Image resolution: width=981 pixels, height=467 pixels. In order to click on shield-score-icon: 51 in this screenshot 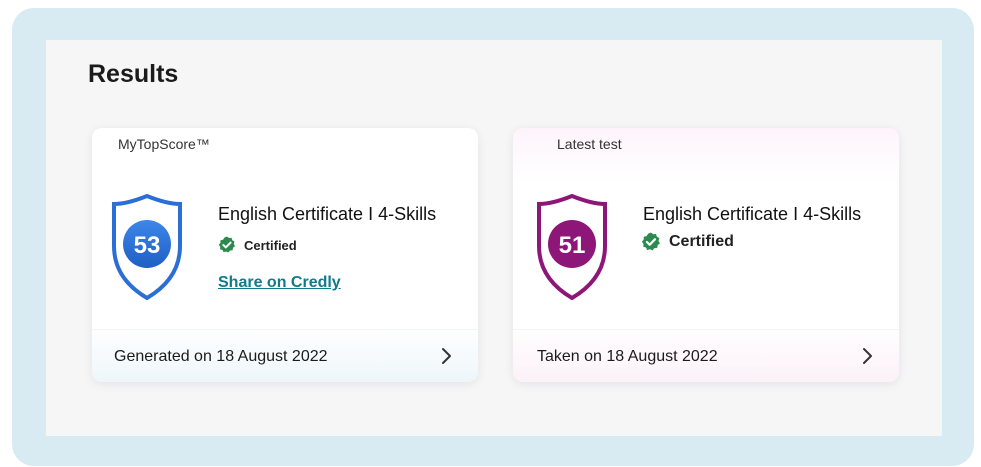, I will do `click(572, 247)`.